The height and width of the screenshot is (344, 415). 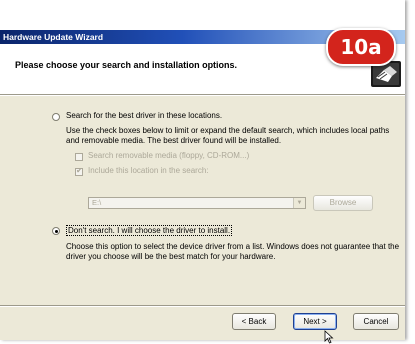 What do you see at coordinates (97, 202) in the screenshot?
I see `location-value: E:\` at bounding box center [97, 202].